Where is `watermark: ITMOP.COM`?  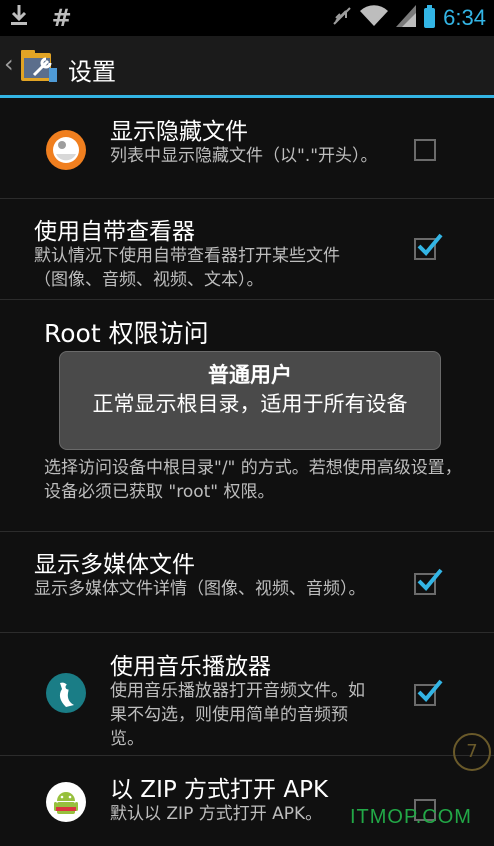 watermark: ITMOP.COM is located at coordinates (411, 817).